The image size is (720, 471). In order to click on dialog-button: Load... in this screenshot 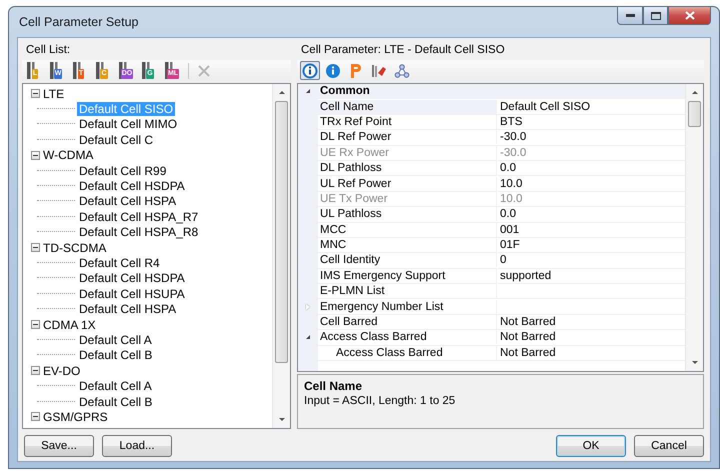, I will do `click(137, 446)`.